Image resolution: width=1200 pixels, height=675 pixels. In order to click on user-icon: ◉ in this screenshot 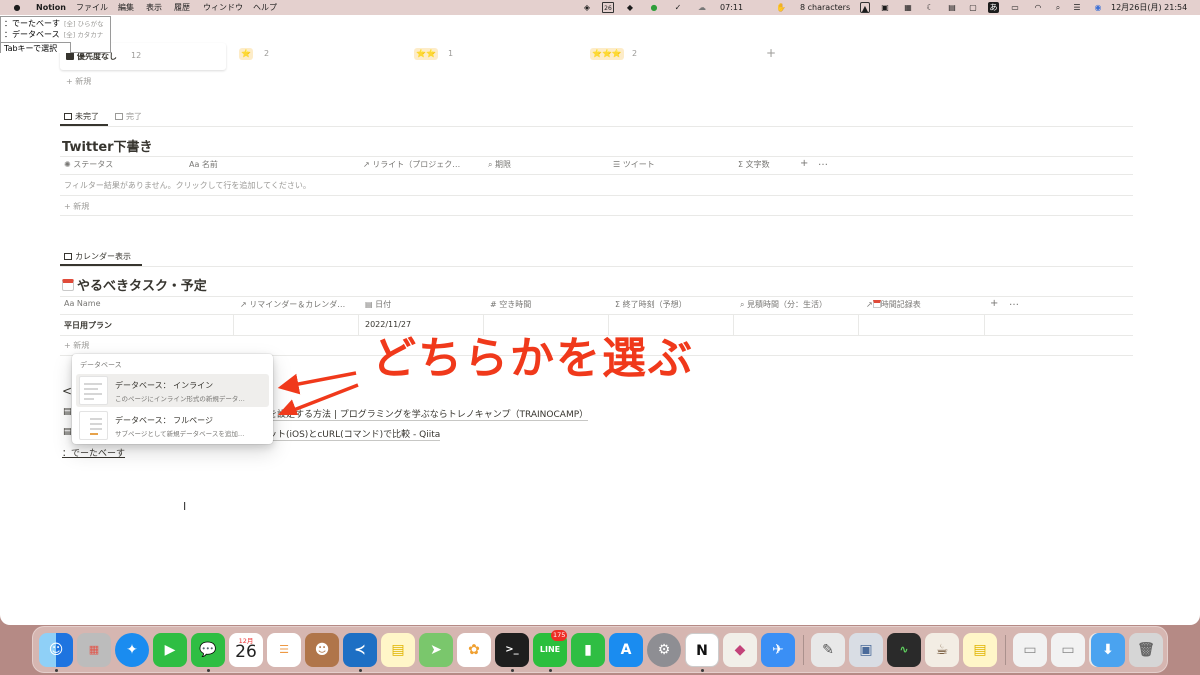, I will do `click(1098, 7)`.